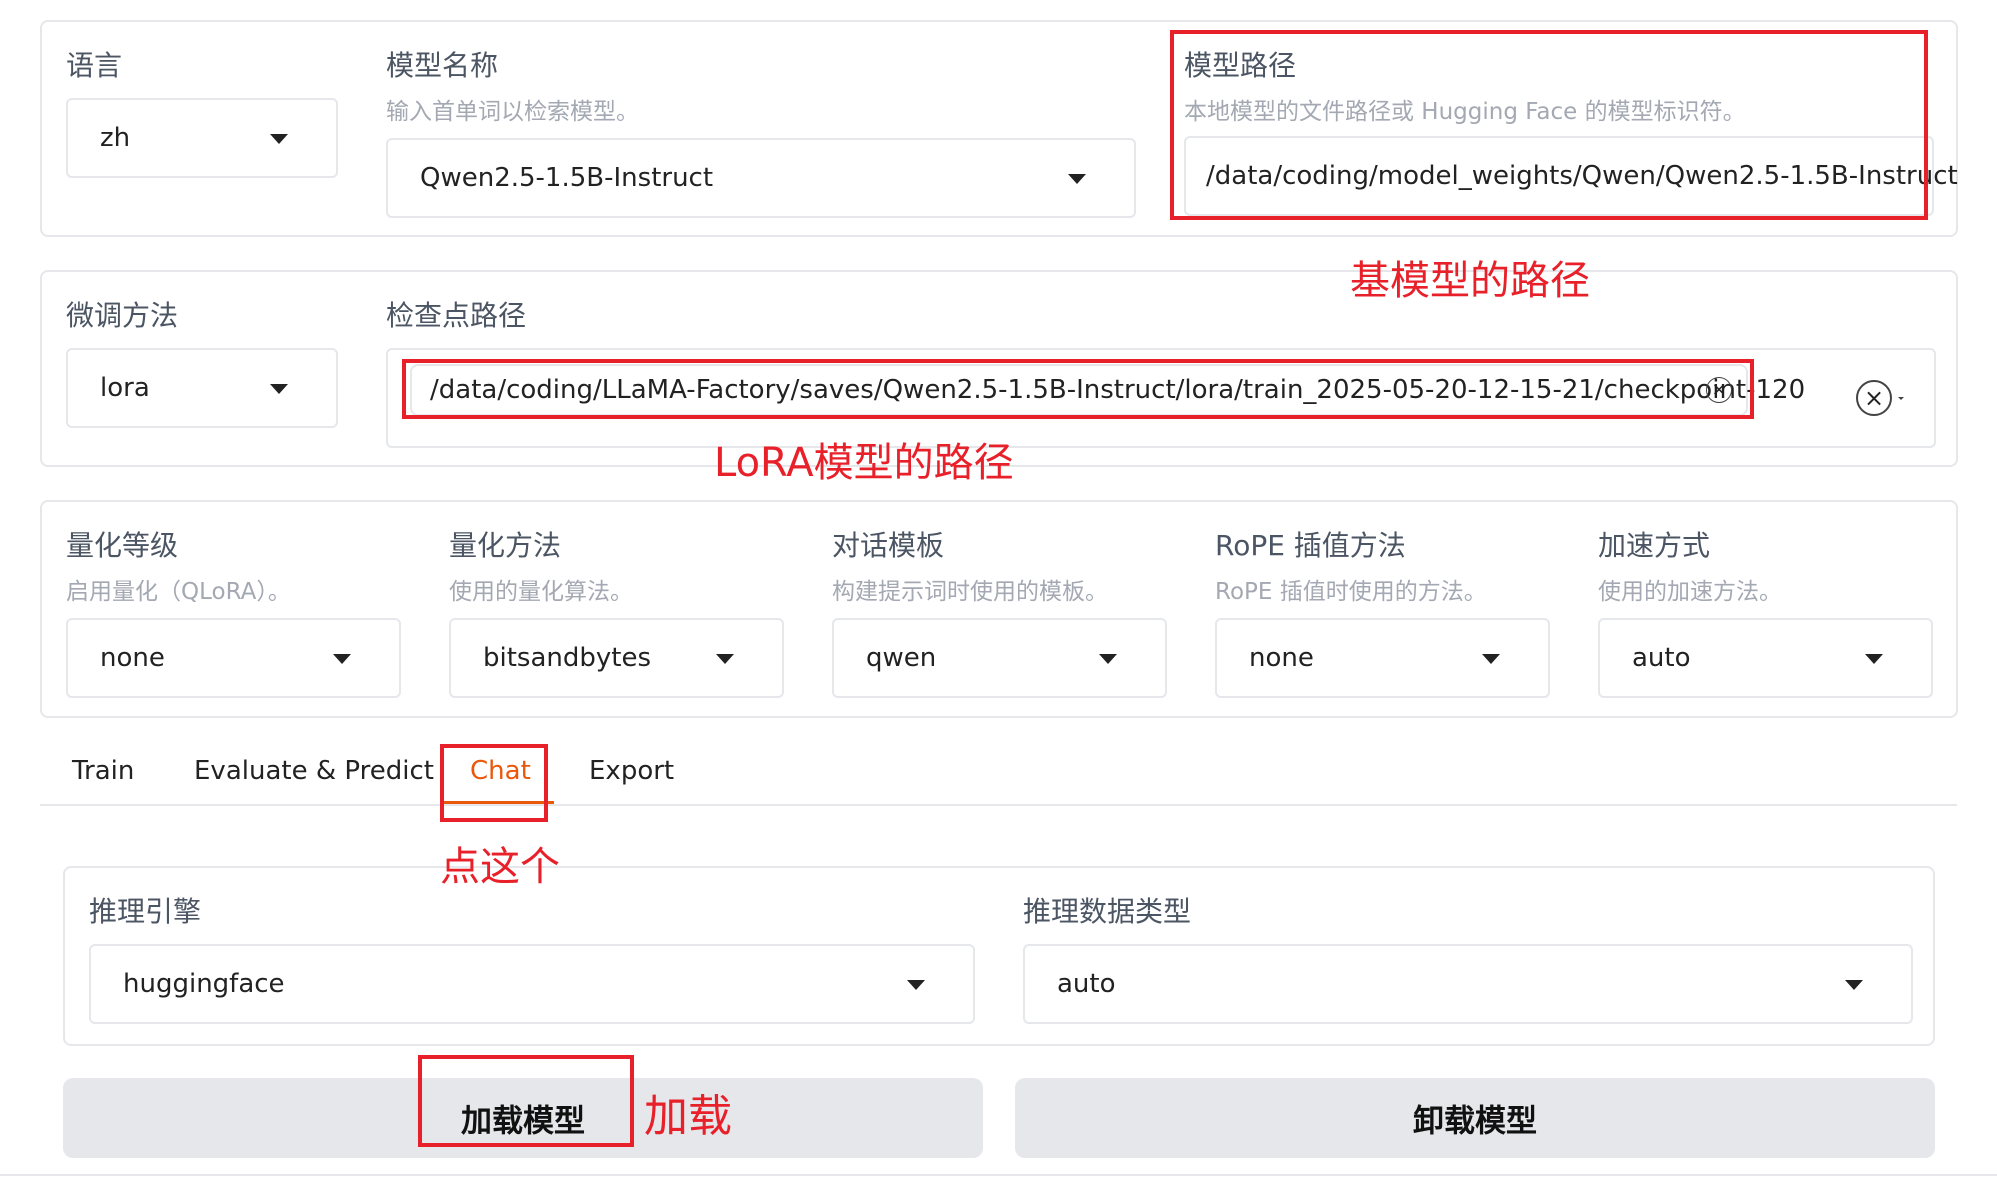 The width and height of the screenshot is (1997, 1179). I want to click on tab-divider, so click(998, 805).